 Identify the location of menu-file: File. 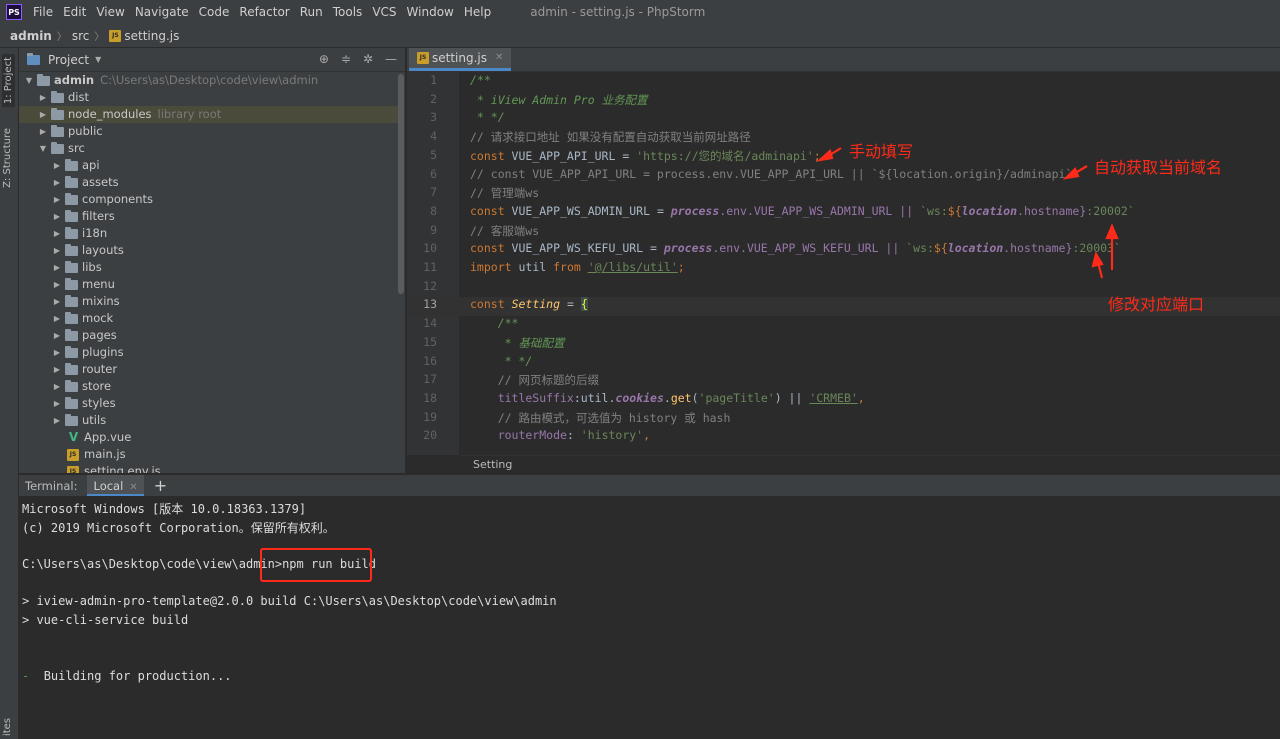
(43, 12).